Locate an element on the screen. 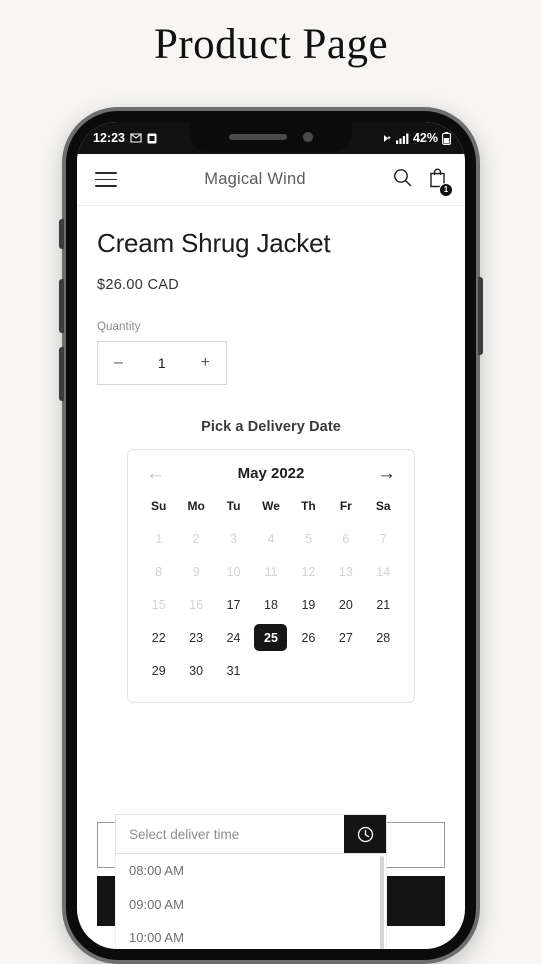 Image resolution: width=542 pixels, height=964 pixels. calendar-day-12: 12 is located at coordinates (308, 571).